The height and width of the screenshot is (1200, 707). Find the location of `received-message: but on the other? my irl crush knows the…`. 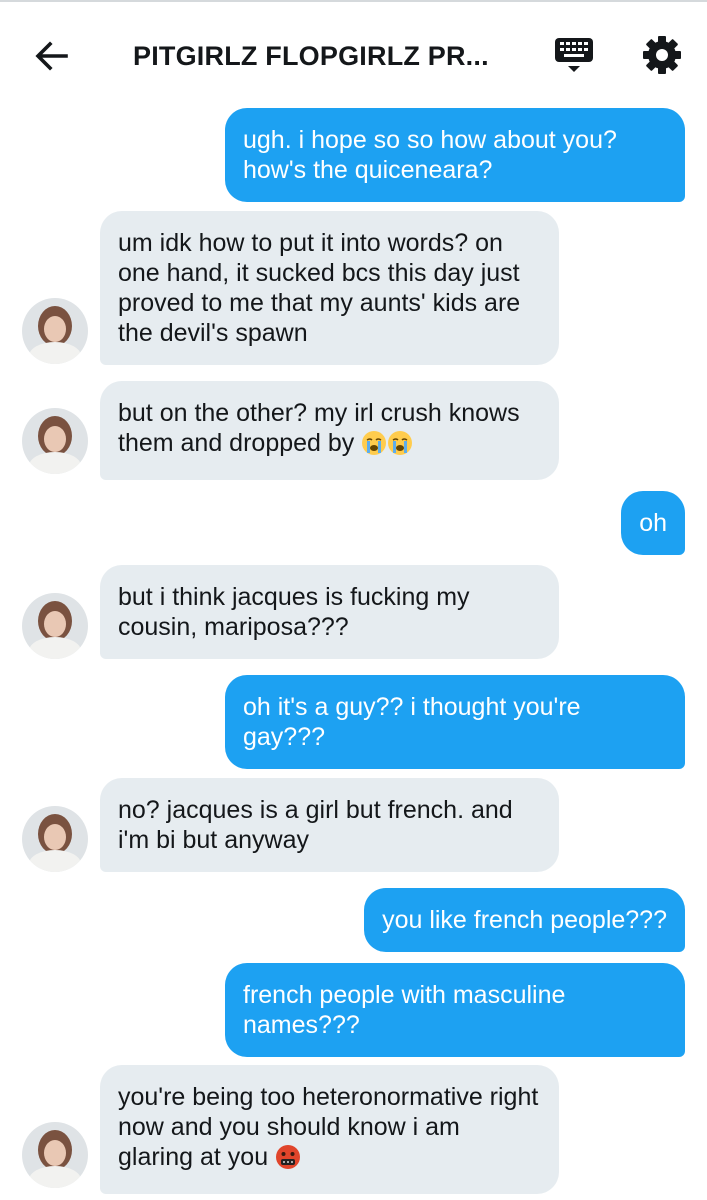

received-message: but on the other? my irl crush knows the… is located at coordinates (329, 430).